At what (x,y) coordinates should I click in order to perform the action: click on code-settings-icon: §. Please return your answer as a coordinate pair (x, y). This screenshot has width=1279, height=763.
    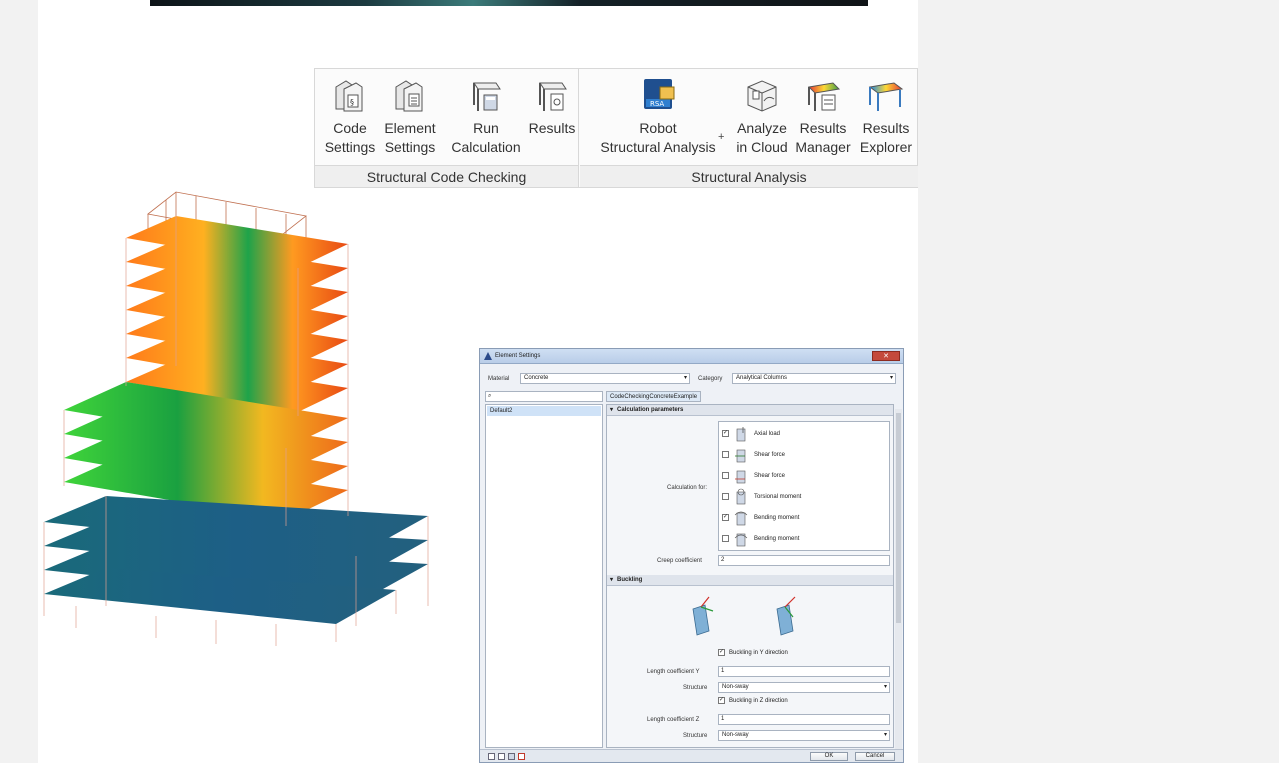
    Looking at the image, I should click on (349, 96).